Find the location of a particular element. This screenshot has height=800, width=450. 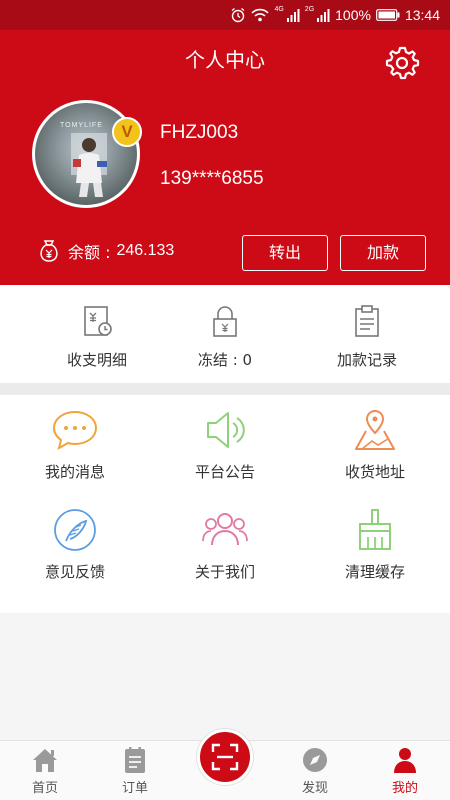

nav-label-orders: 订单 is located at coordinates (134, 788).